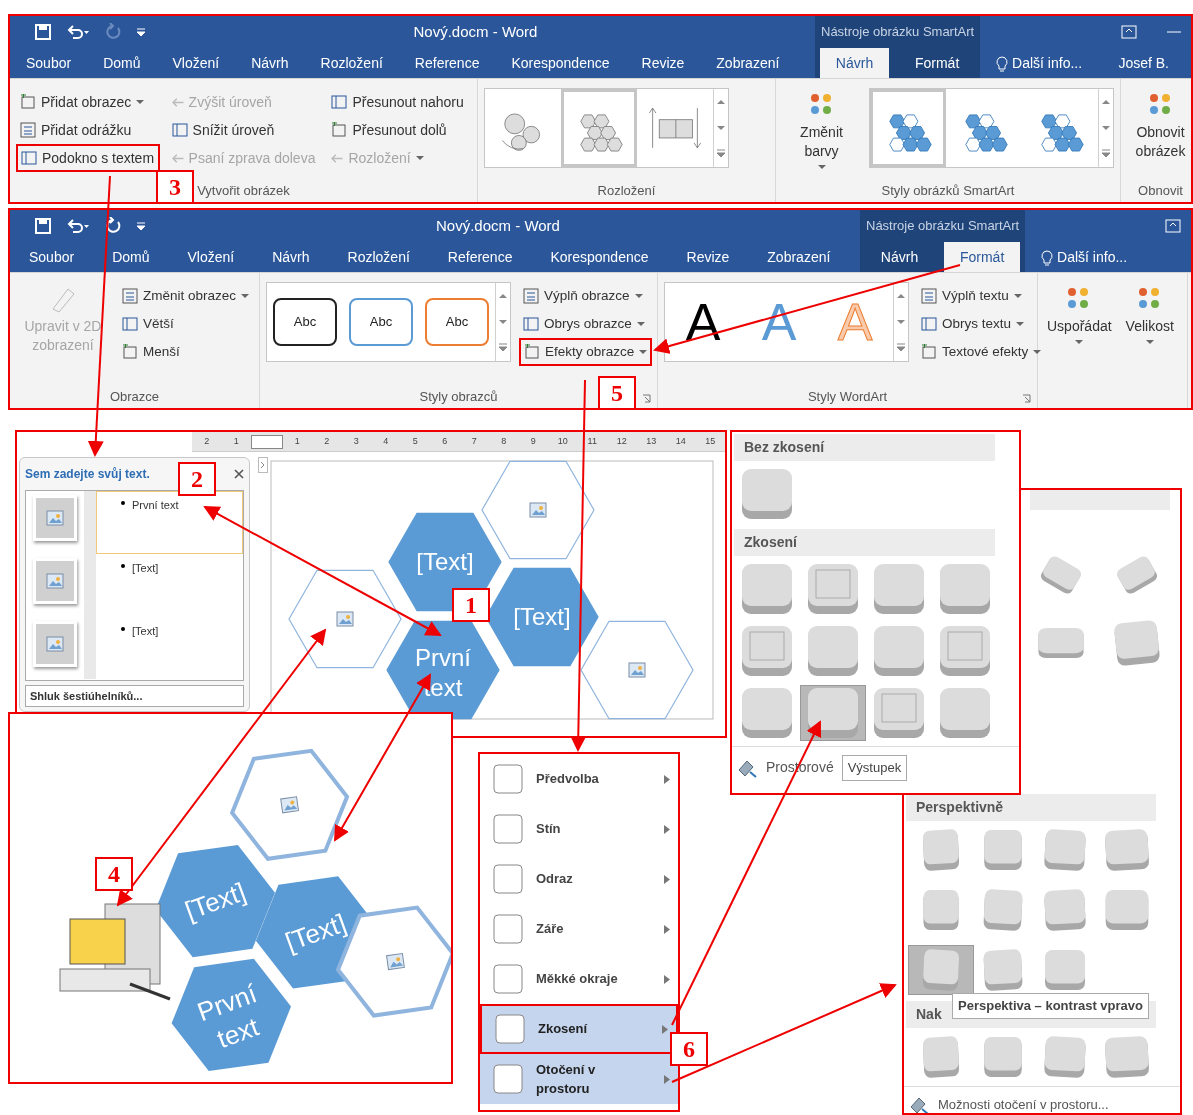 This screenshot has height=1115, width=1193. What do you see at coordinates (88, 102) in the screenshot?
I see `command-button: Přidat obrazec` at bounding box center [88, 102].